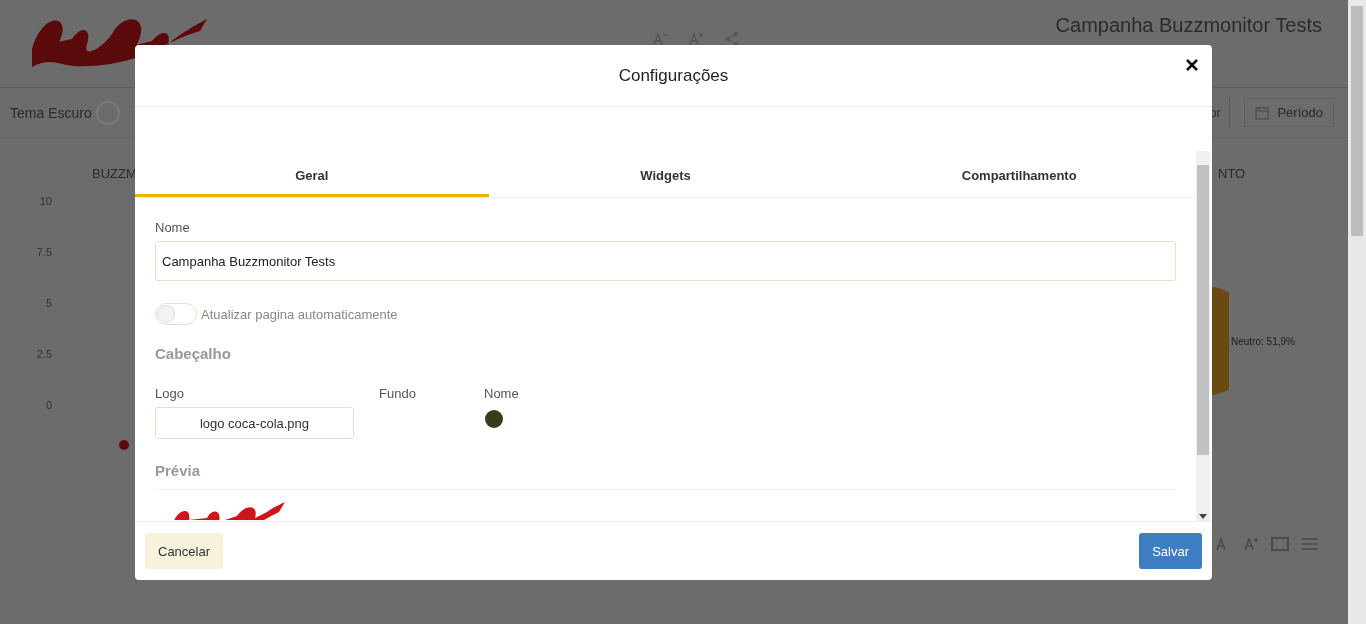 This screenshot has height=624, width=1366. I want to click on dialog-title: Configurações, so click(673, 75).